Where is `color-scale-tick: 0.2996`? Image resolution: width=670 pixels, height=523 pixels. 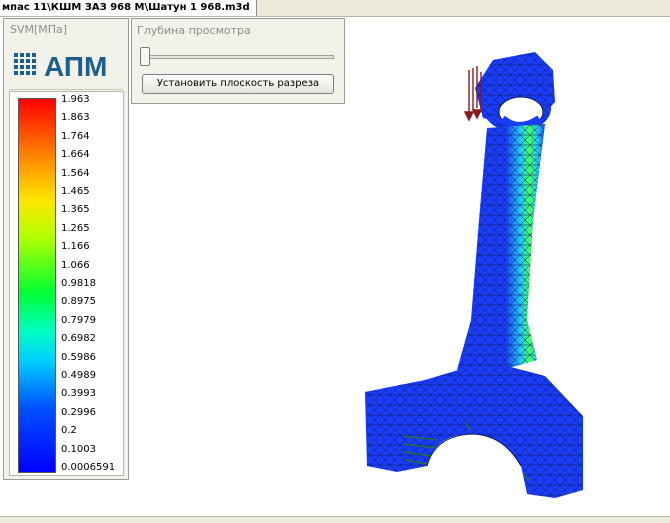 color-scale-tick: 0.2996 is located at coordinates (78, 412).